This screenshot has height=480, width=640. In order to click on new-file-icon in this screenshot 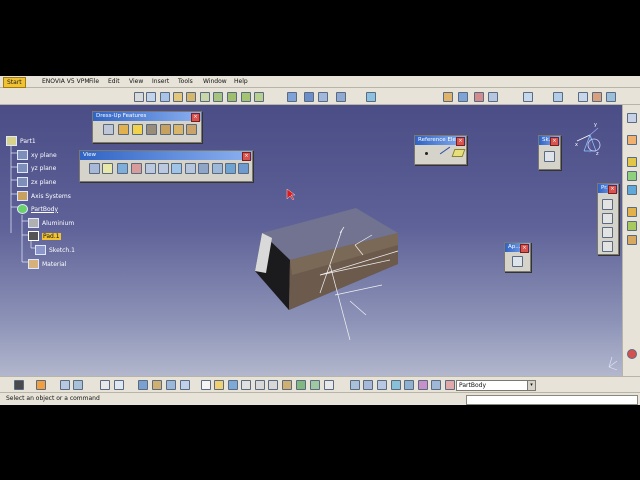, I will do `click(206, 385)`.